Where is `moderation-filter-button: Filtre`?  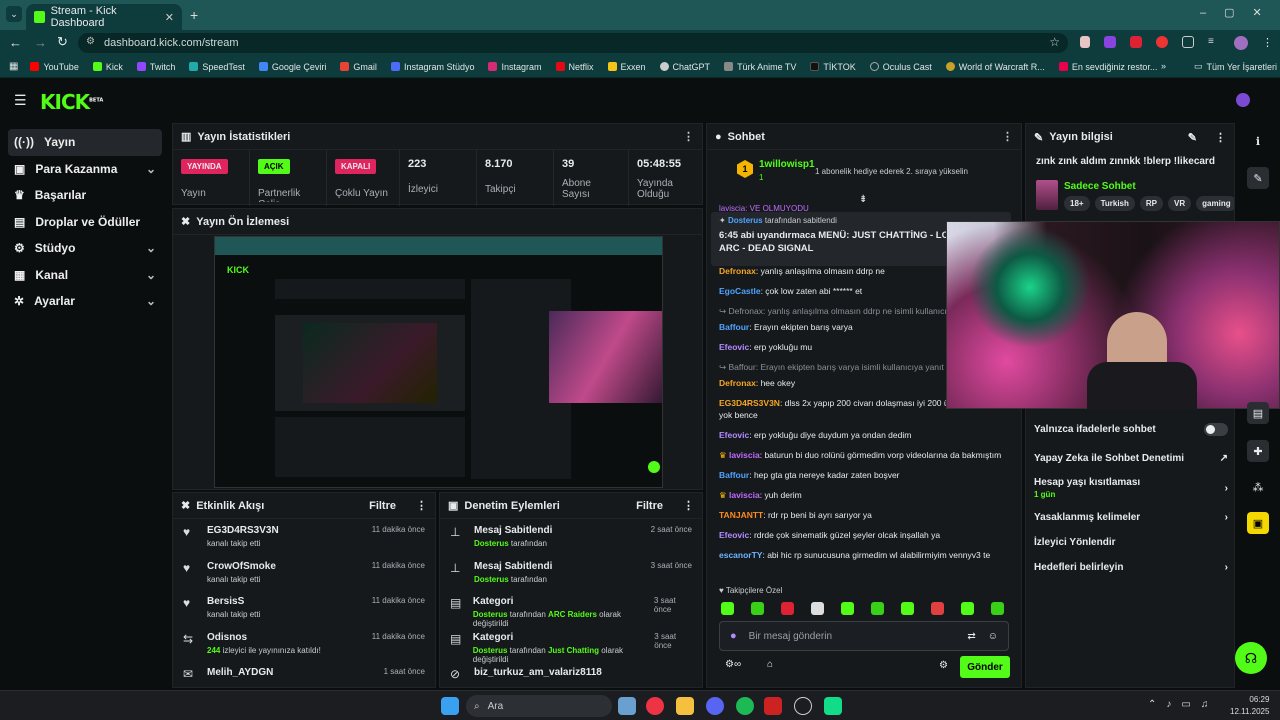
moderation-filter-button: Filtre is located at coordinates (649, 506).